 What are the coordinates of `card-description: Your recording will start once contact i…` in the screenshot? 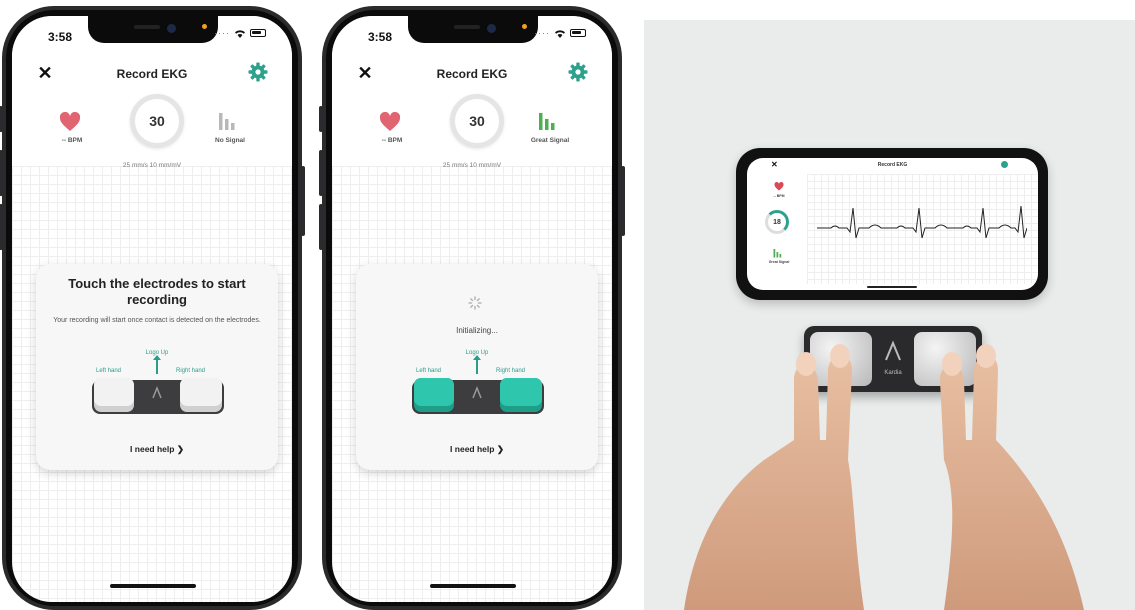 It's located at (157, 320).